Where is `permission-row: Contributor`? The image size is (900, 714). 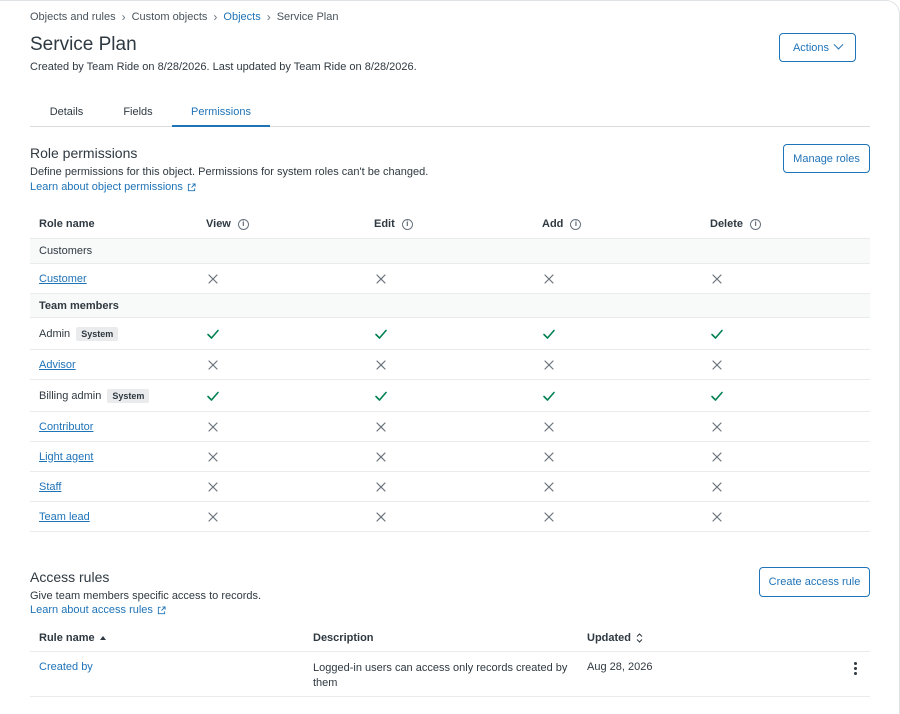 permission-row: Contributor is located at coordinates (450, 427).